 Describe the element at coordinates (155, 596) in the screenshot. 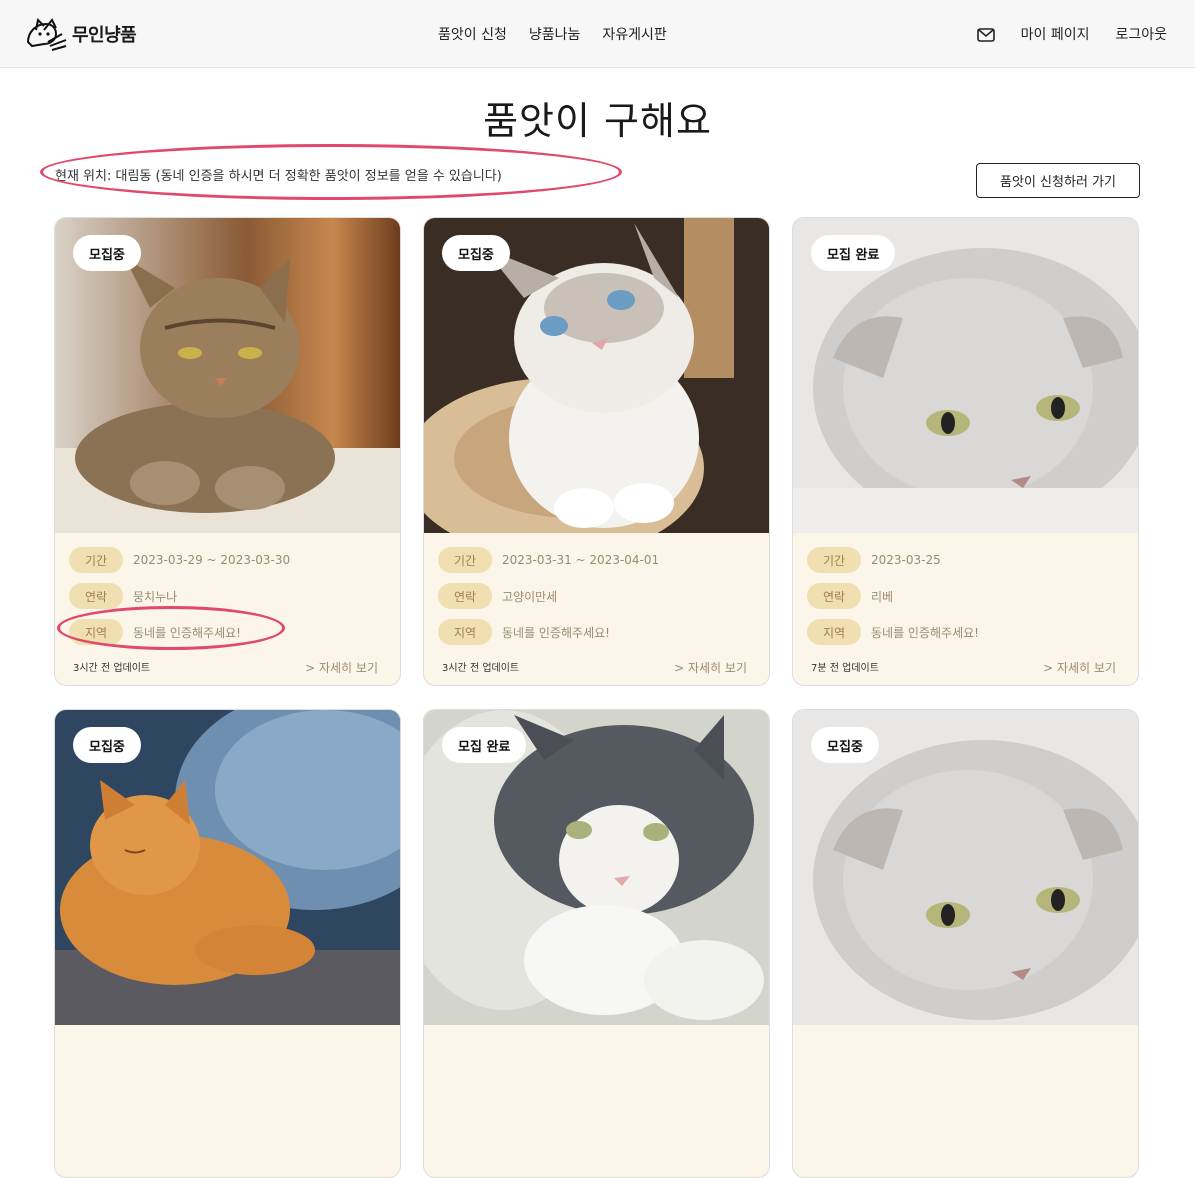

I see `contact-value: 뭉치누나` at that location.